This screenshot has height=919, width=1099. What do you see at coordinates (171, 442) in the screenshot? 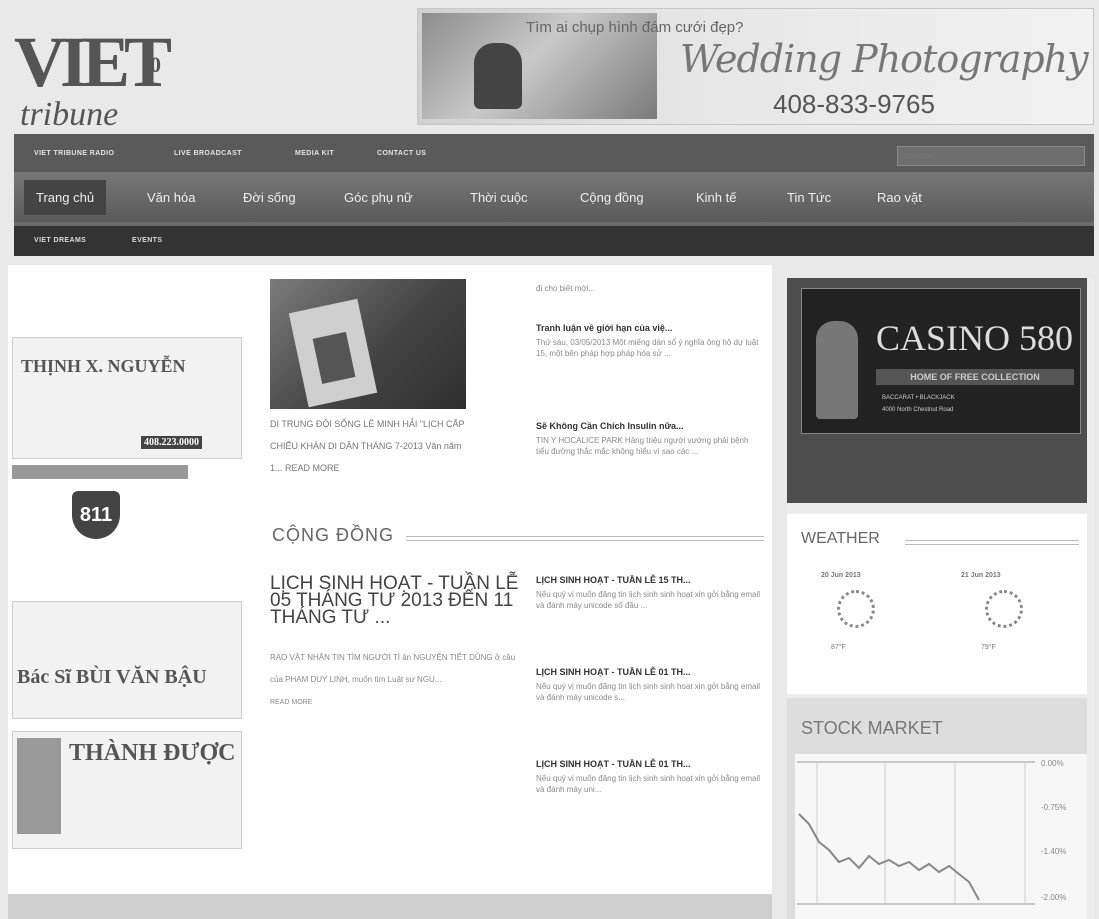
I see `ad-thinh-phone: 408.223.0000` at bounding box center [171, 442].